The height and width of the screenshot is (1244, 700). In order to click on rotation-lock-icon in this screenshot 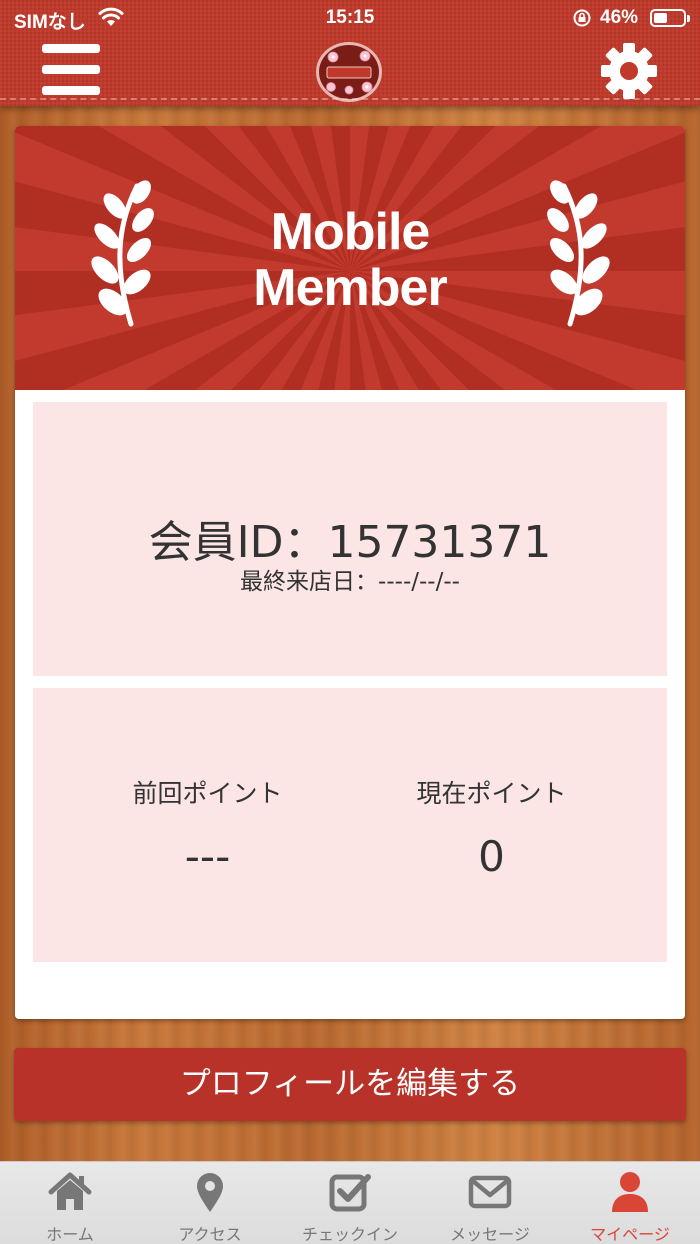, I will do `click(582, 20)`.